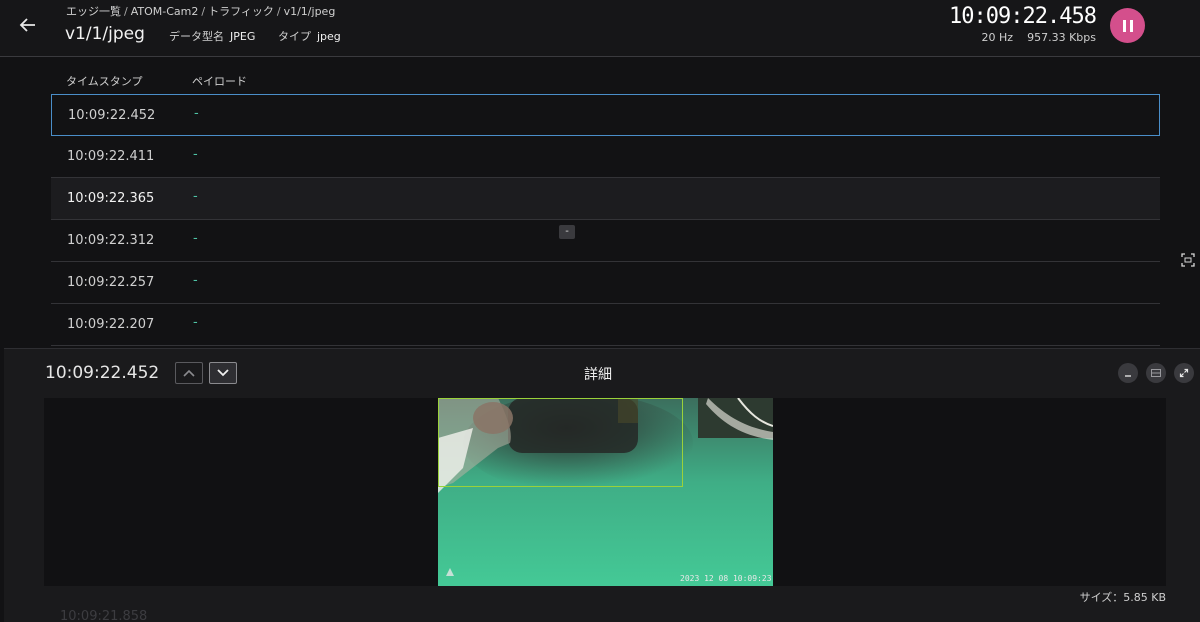 This screenshot has height=622, width=1200. I want to click on pause-button, so click(1127, 25).